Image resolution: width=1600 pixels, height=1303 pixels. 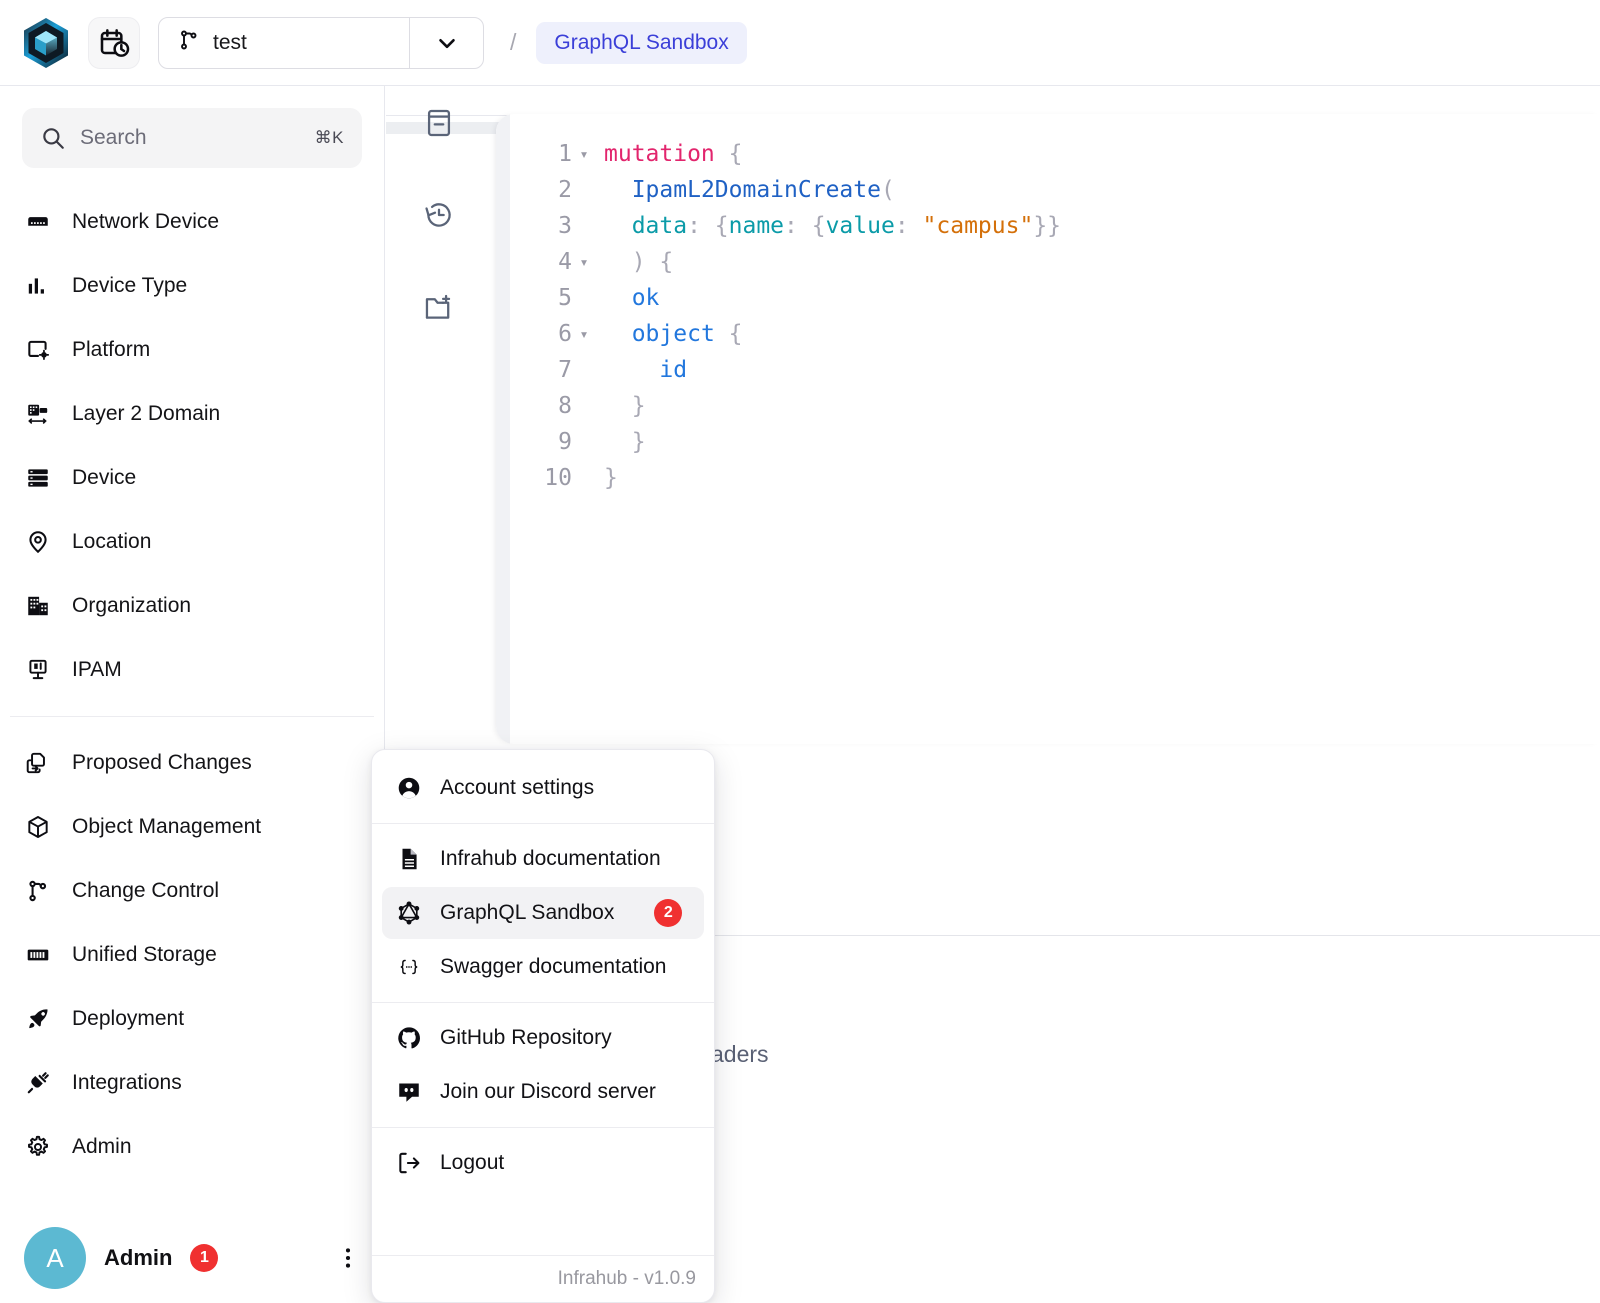 What do you see at coordinates (146, 221) in the screenshot?
I see `sidebar-item-label: Network Device` at bounding box center [146, 221].